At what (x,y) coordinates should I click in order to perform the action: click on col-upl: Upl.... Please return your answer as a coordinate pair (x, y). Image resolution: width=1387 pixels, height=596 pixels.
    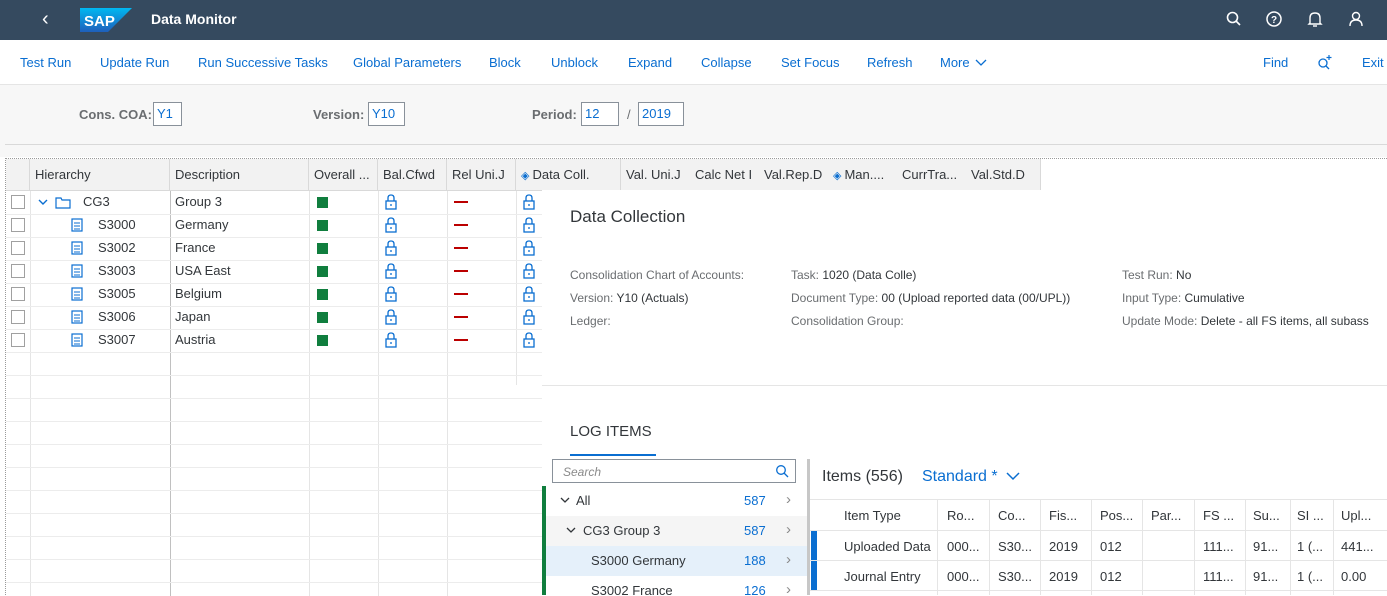
    Looking at the image, I should click on (1356, 515).